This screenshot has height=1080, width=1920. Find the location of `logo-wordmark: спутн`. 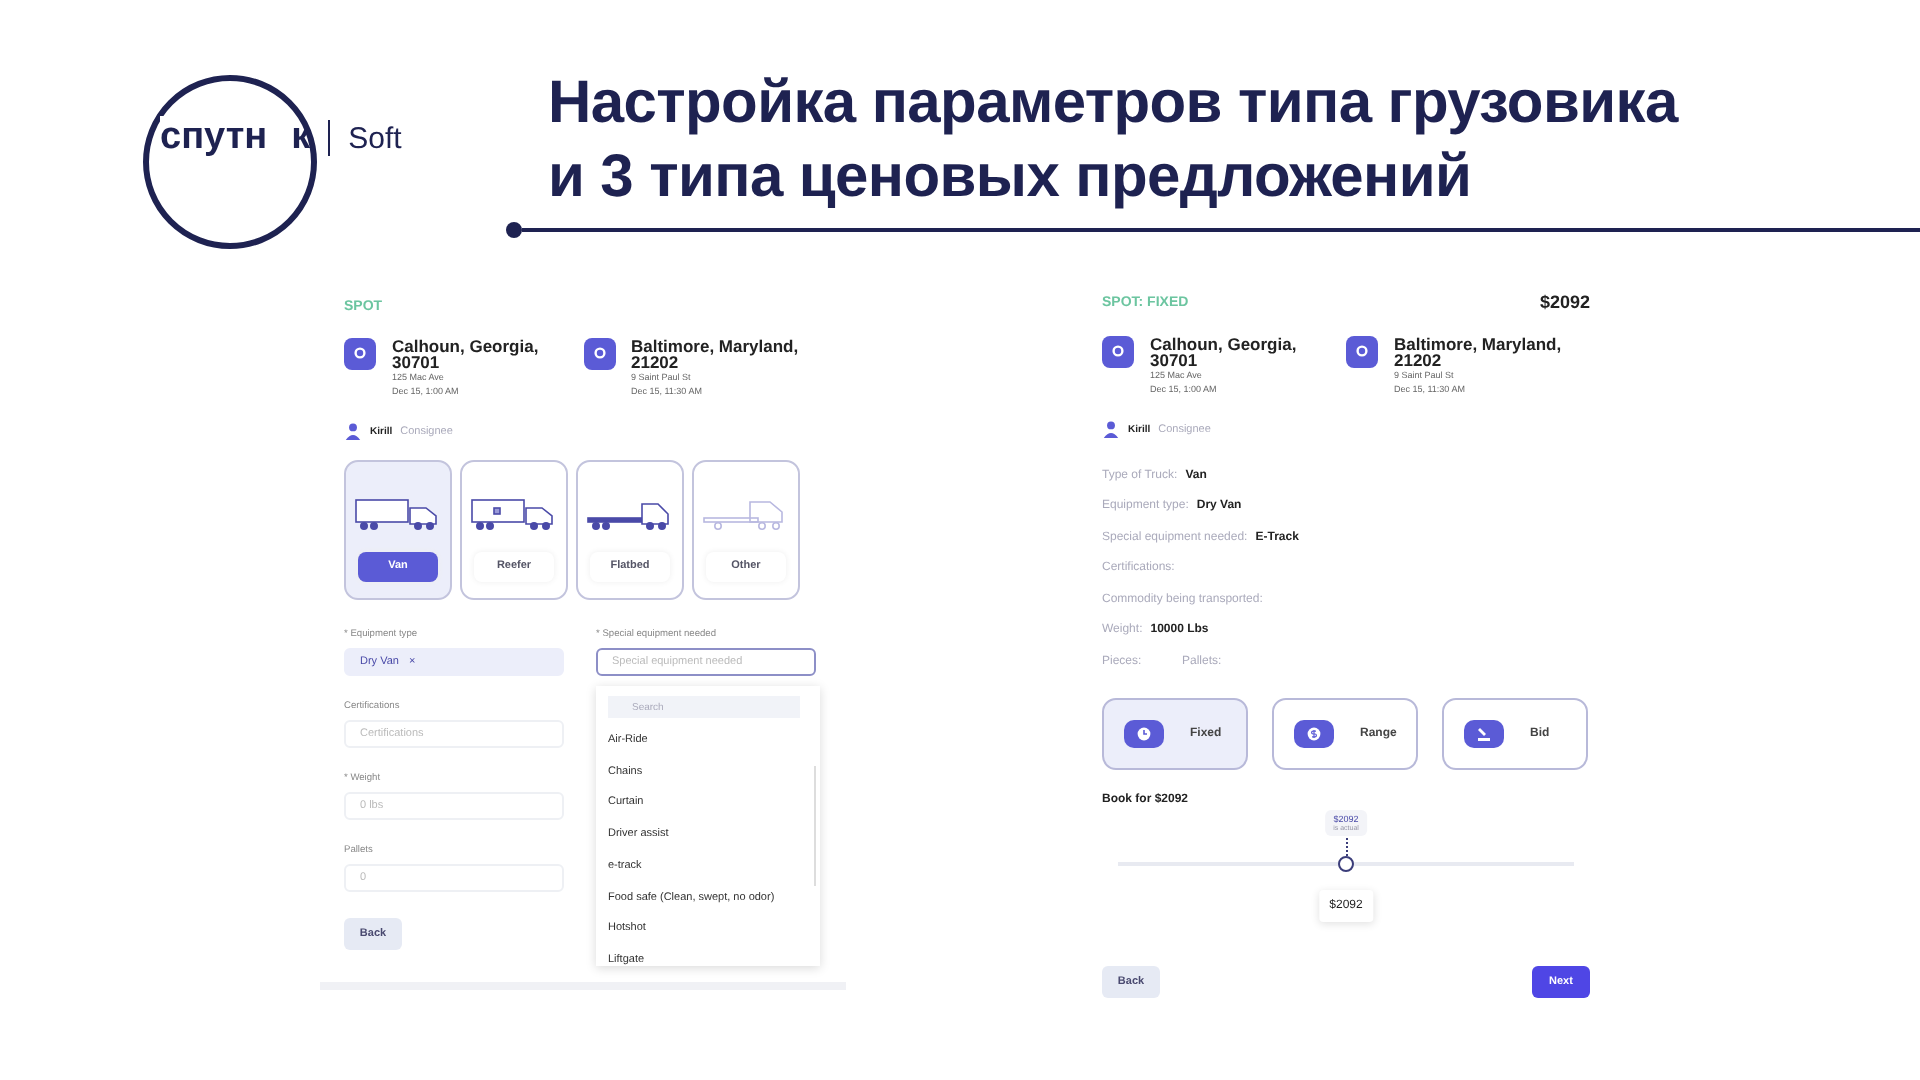

logo-wordmark: спутн is located at coordinates (214, 138).